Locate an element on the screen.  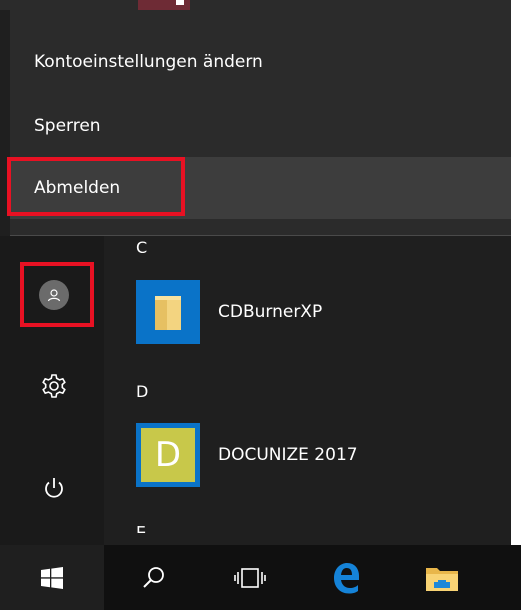
user-icon is located at coordinates (54, 295).